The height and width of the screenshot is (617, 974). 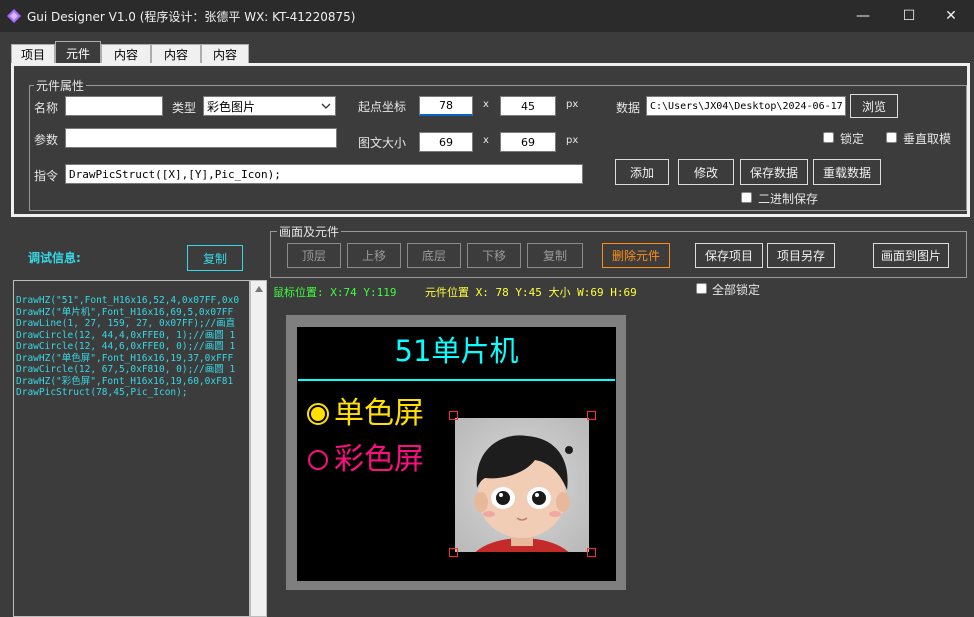 What do you see at coordinates (746, 106) in the screenshot?
I see `data-path-input: C:\Users\JX04\Desktop\2024-06-17.` at bounding box center [746, 106].